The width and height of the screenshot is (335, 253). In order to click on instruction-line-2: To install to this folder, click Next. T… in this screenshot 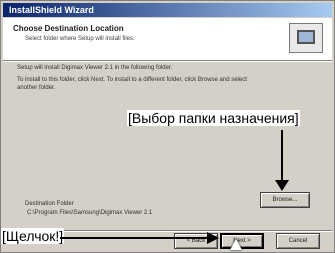, I will do `click(132, 80)`.